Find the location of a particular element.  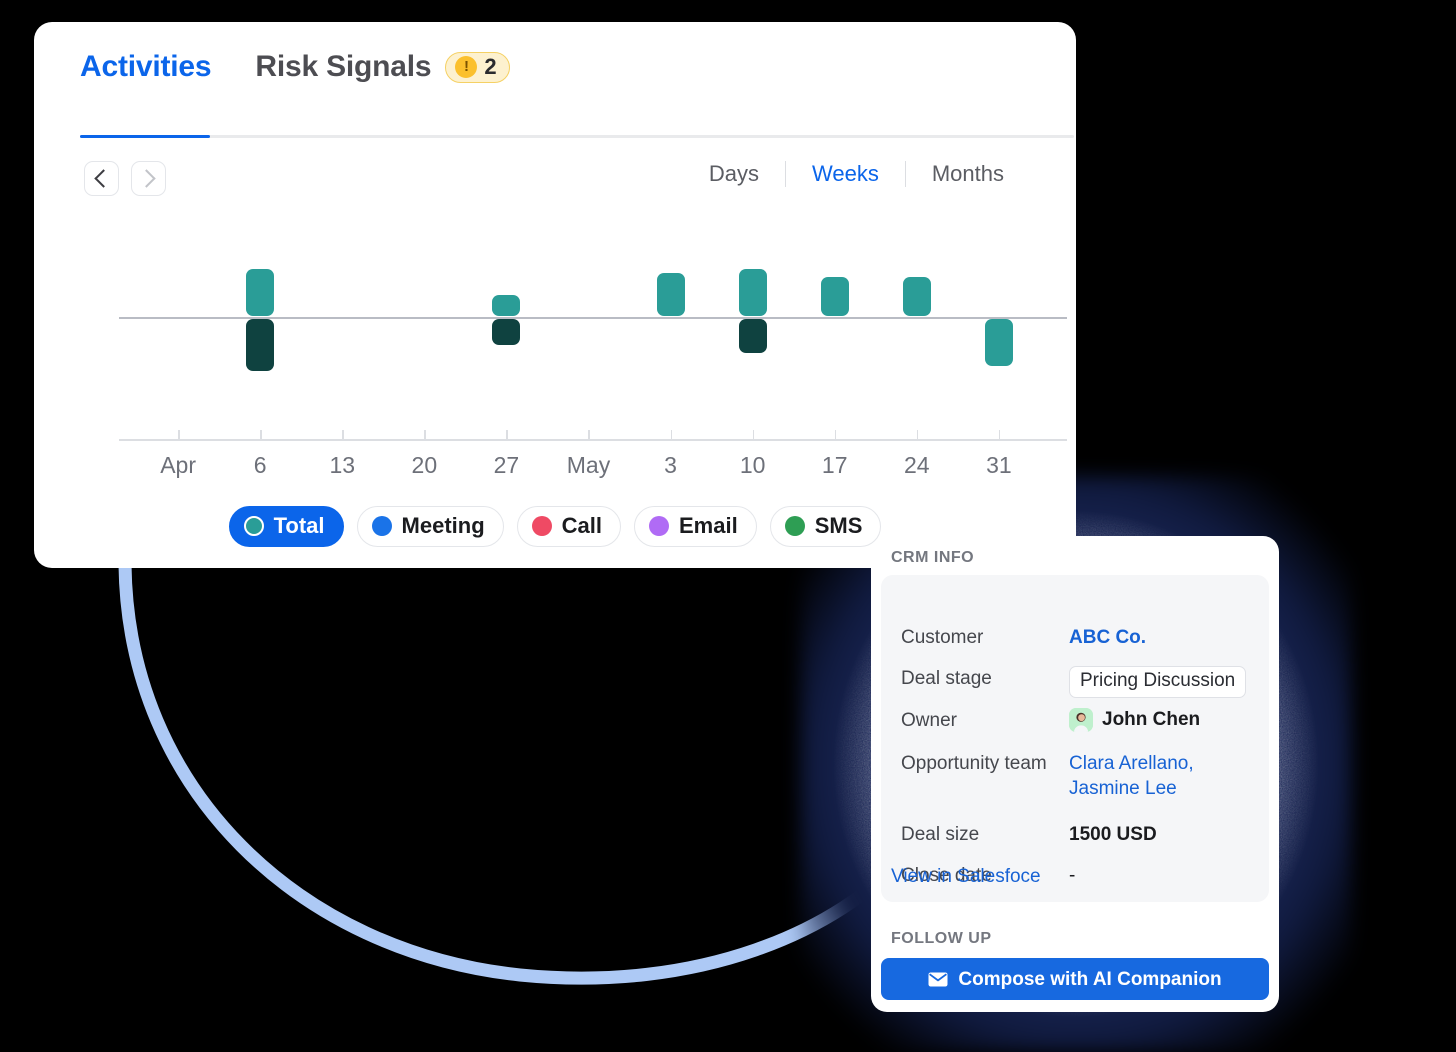

chevron-right-icon is located at coordinates (146, 178).